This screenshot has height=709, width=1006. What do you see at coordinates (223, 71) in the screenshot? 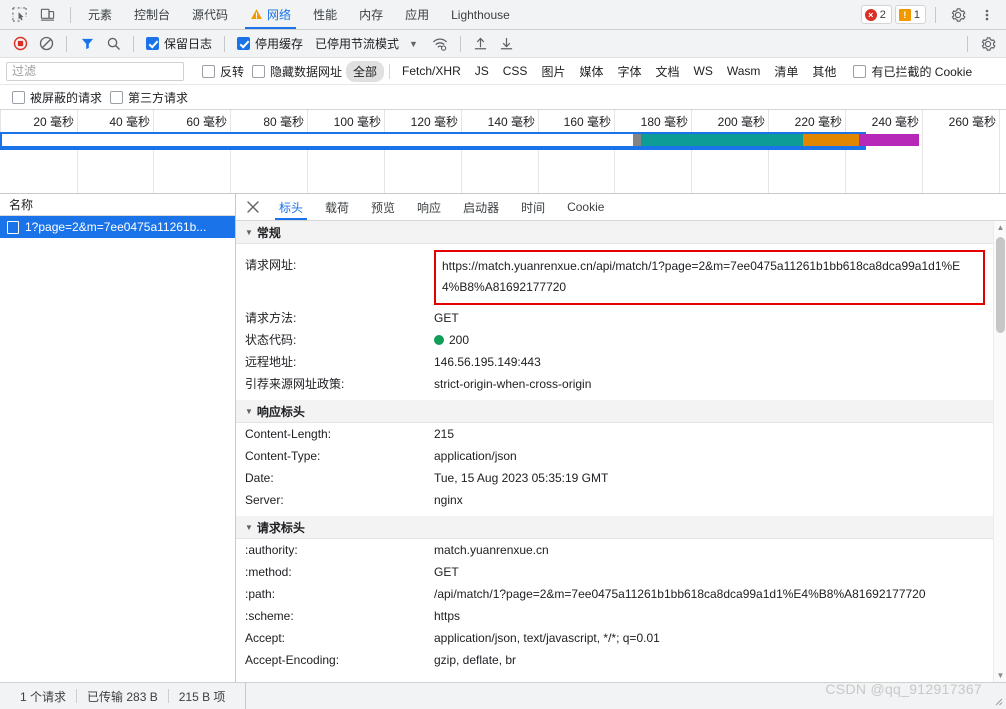
I see `invert-checkbox: 反转` at bounding box center [223, 71].